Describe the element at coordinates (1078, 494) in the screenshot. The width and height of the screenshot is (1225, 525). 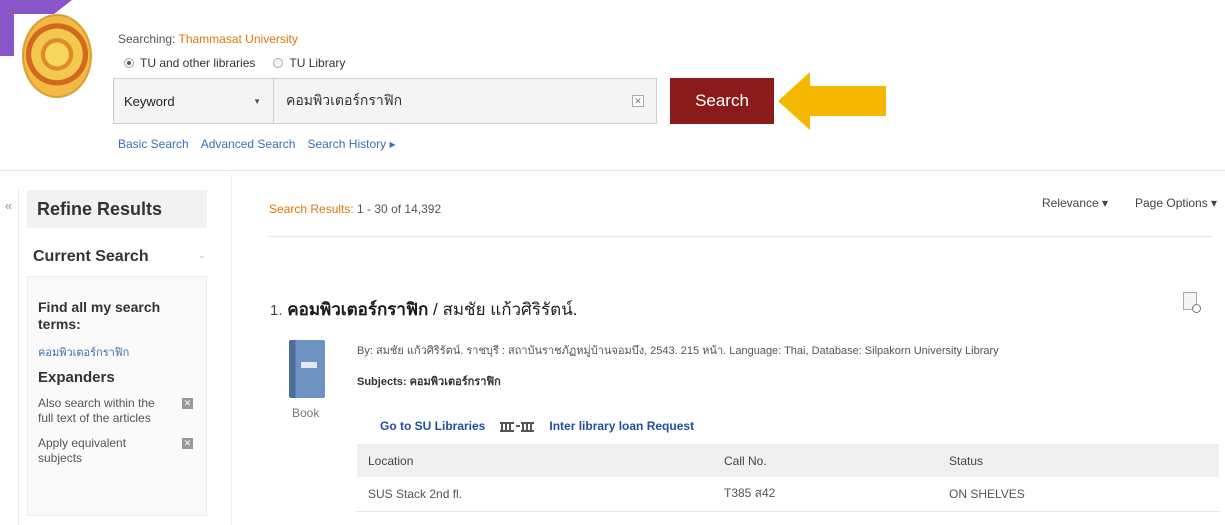
I see `status-cell: ON SHELVES` at that location.